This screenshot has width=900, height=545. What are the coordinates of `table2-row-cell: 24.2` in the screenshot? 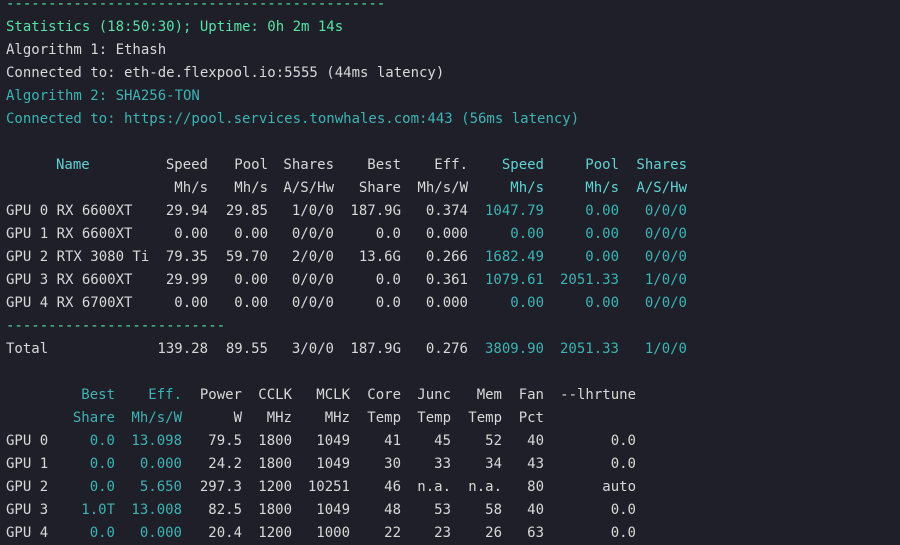 It's located at (225, 464).